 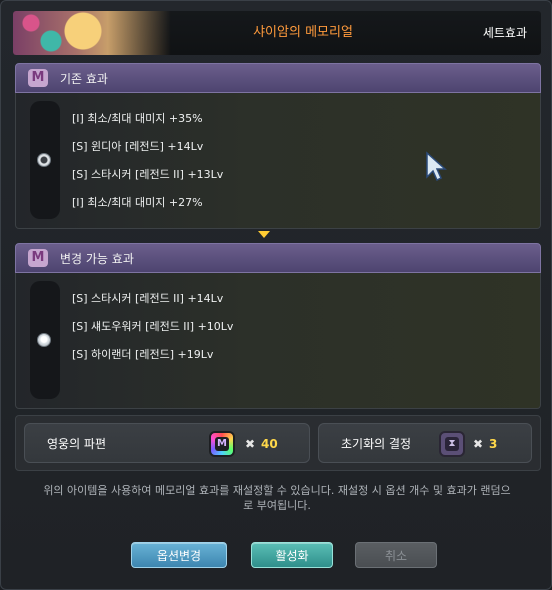 I want to click on reset-crystal-icon: ⧗, so click(x=452, y=444).